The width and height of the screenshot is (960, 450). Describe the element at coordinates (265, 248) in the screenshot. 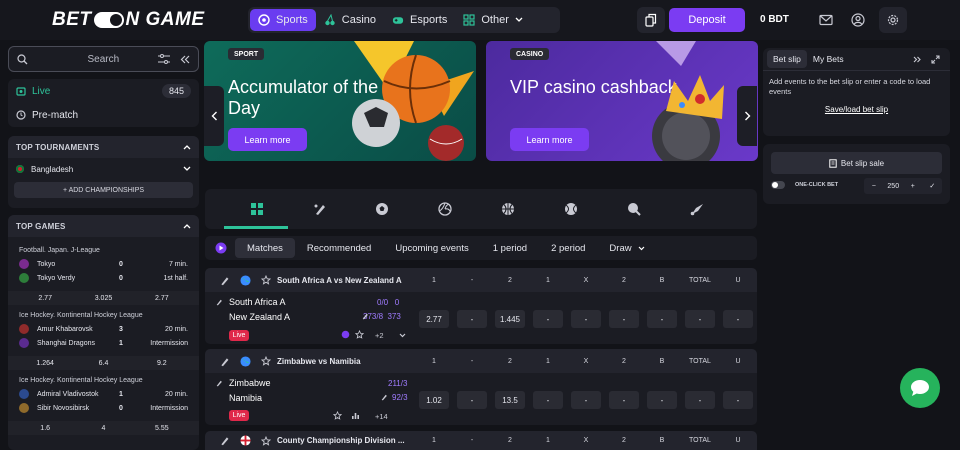

I see `filter-matches: Matches` at that location.